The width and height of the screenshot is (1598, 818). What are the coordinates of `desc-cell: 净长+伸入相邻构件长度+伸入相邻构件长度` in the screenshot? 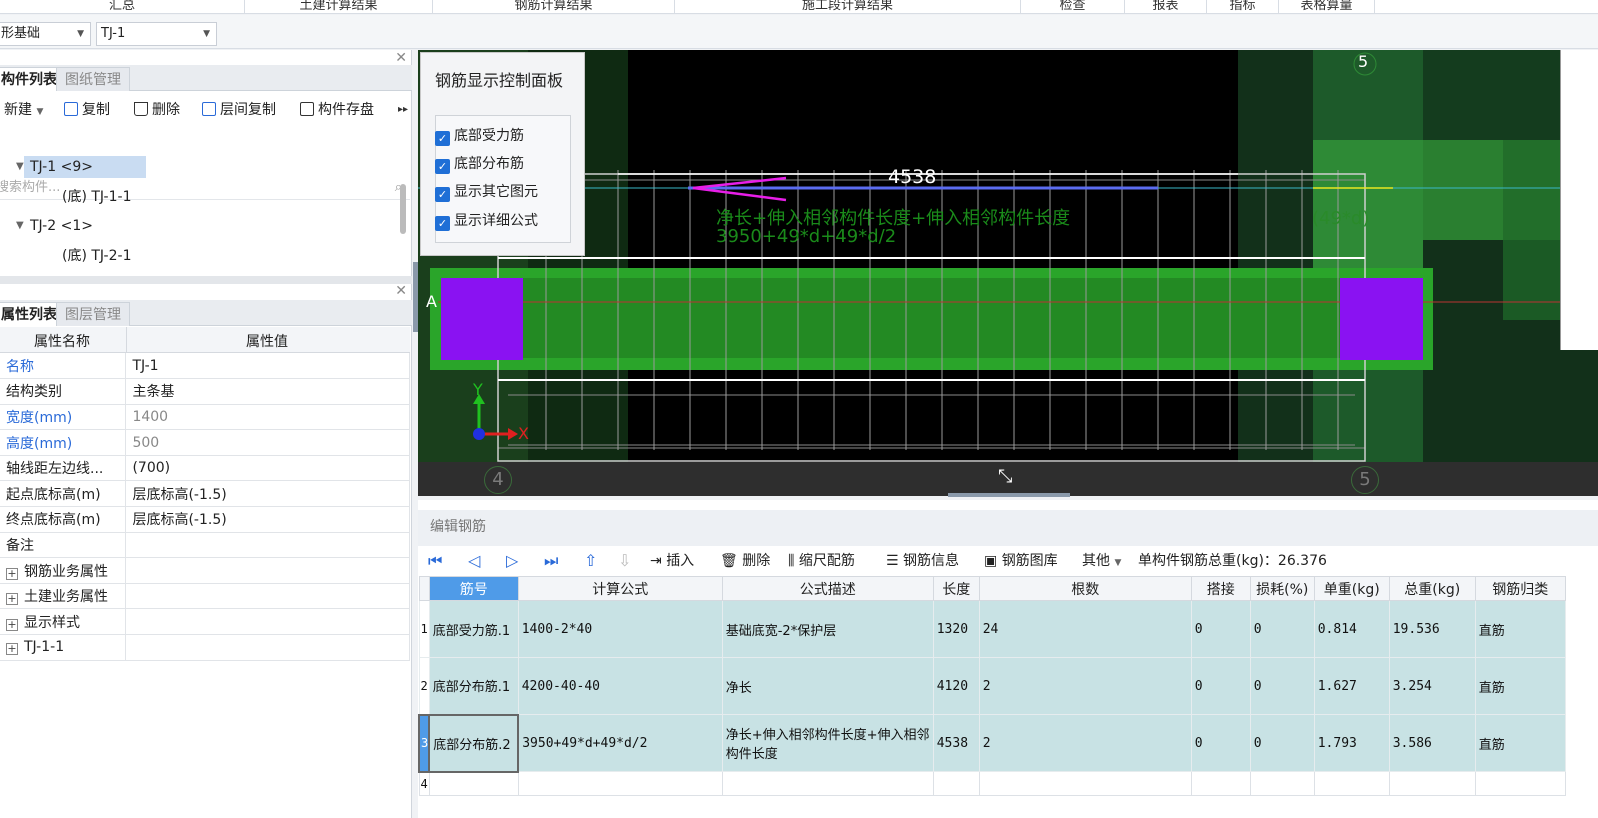 It's located at (827, 743).